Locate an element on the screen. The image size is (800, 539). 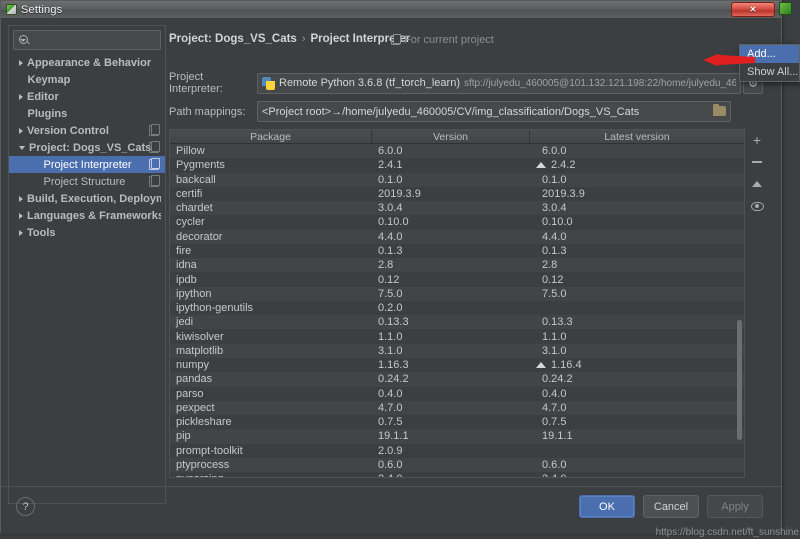
search-field is located at coordinates (93, 40).